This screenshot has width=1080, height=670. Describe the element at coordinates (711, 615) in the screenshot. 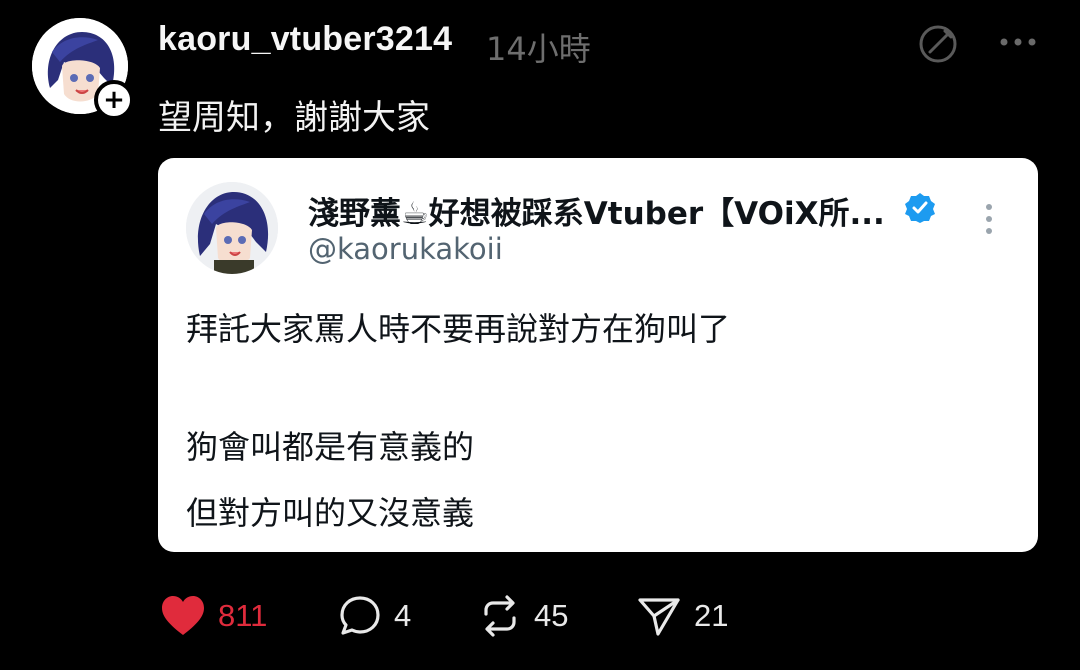

I see `share-count: 21` at that location.